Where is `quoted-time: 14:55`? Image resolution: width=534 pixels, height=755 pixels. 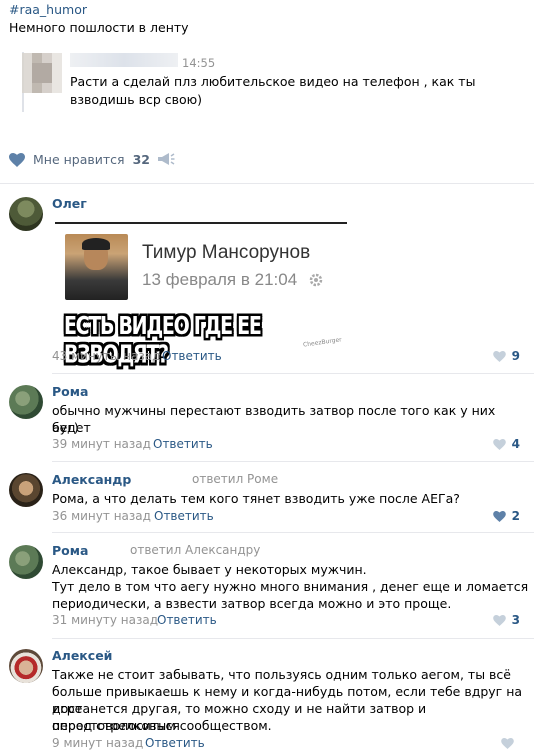
quoted-time: 14:55 is located at coordinates (199, 63).